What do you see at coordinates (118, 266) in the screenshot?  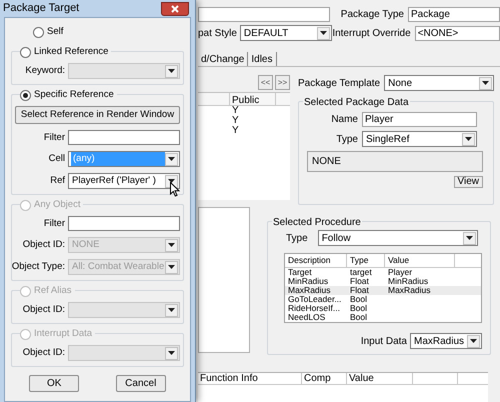 I see `dropdown-value: All: Combat Wearable` at bounding box center [118, 266].